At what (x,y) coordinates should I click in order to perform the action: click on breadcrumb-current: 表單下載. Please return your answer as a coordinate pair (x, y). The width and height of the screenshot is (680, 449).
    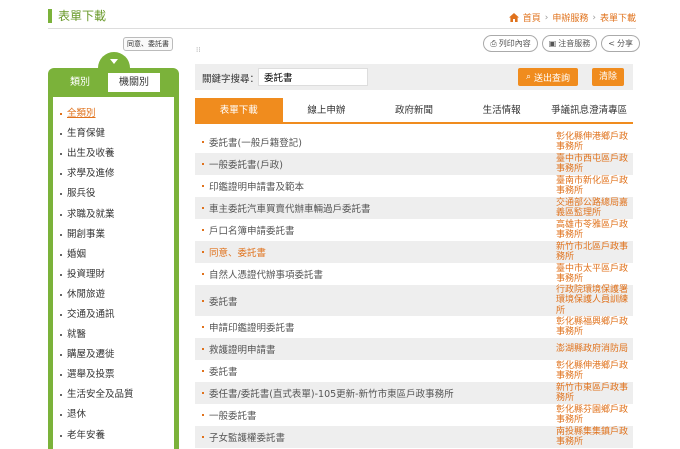
    Looking at the image, I should click on (617, 19).